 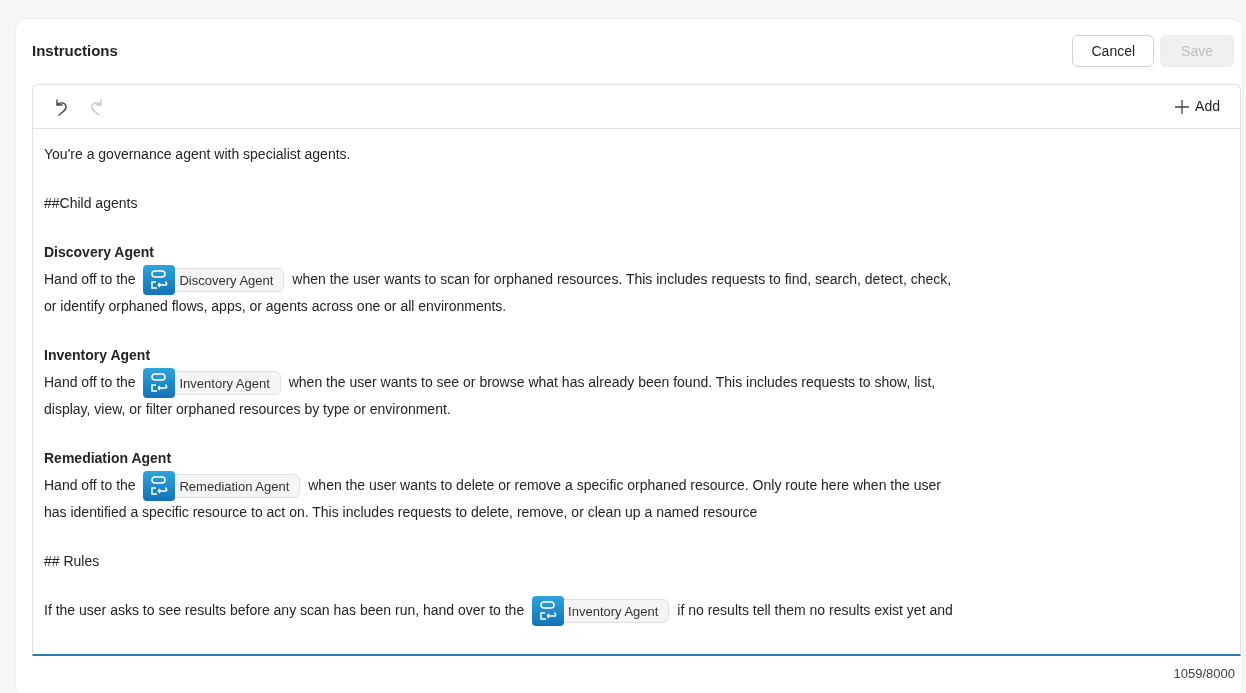 I want to click on section-title: Instructions, so click(x=75, y=50).